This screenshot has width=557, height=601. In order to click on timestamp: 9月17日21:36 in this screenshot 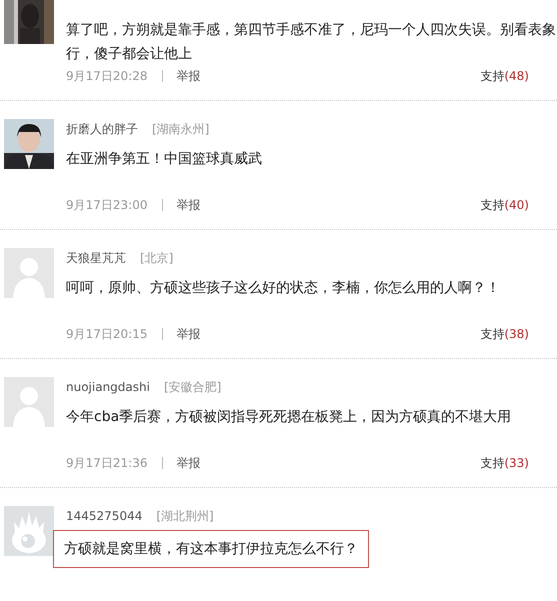, I will do `click(107, 463)`.